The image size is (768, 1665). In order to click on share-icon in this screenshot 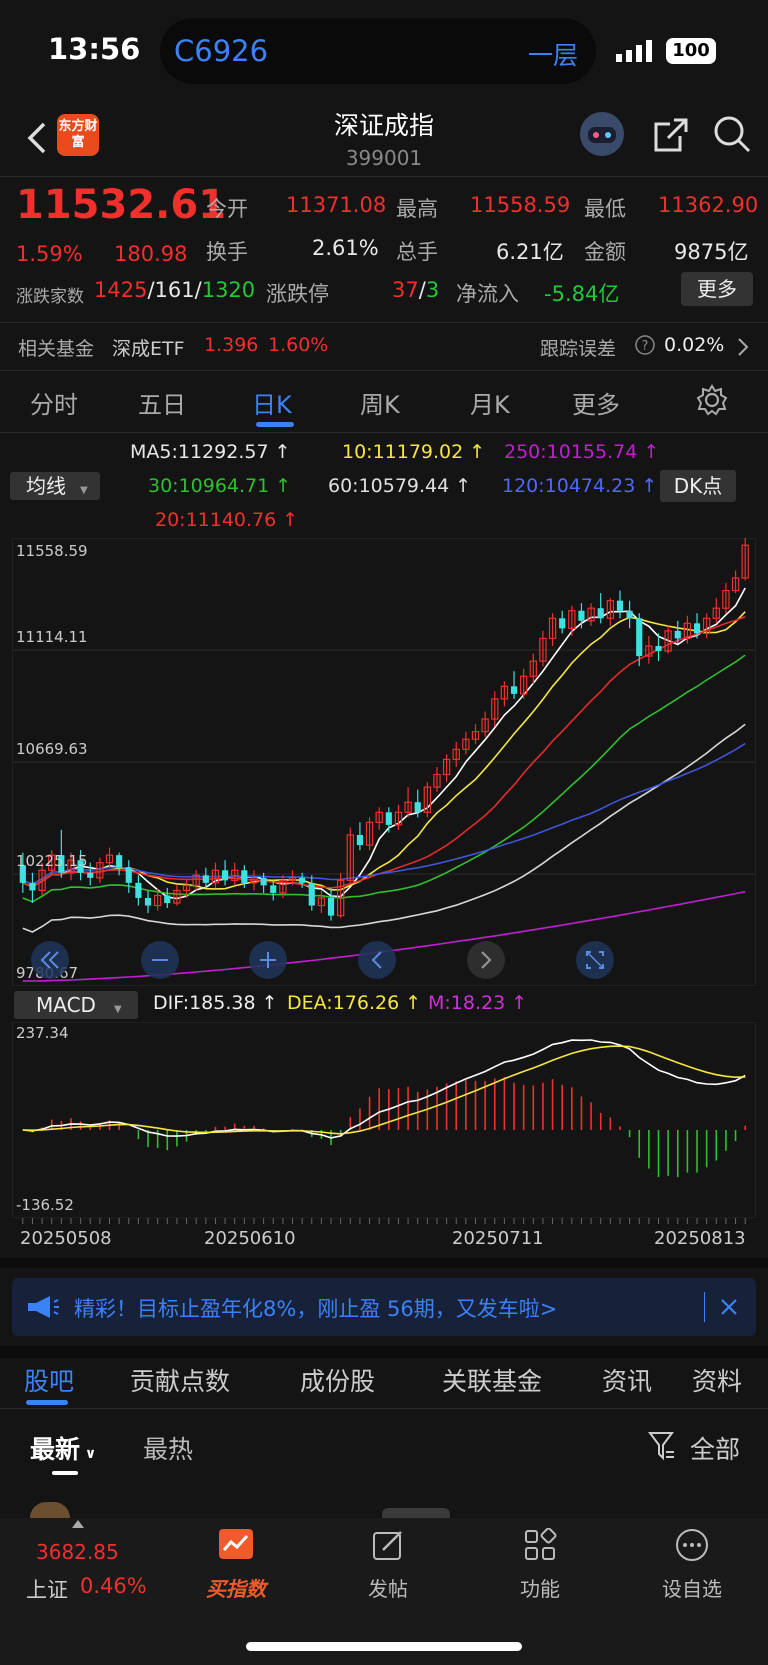, I will do `click(671, 135)`.